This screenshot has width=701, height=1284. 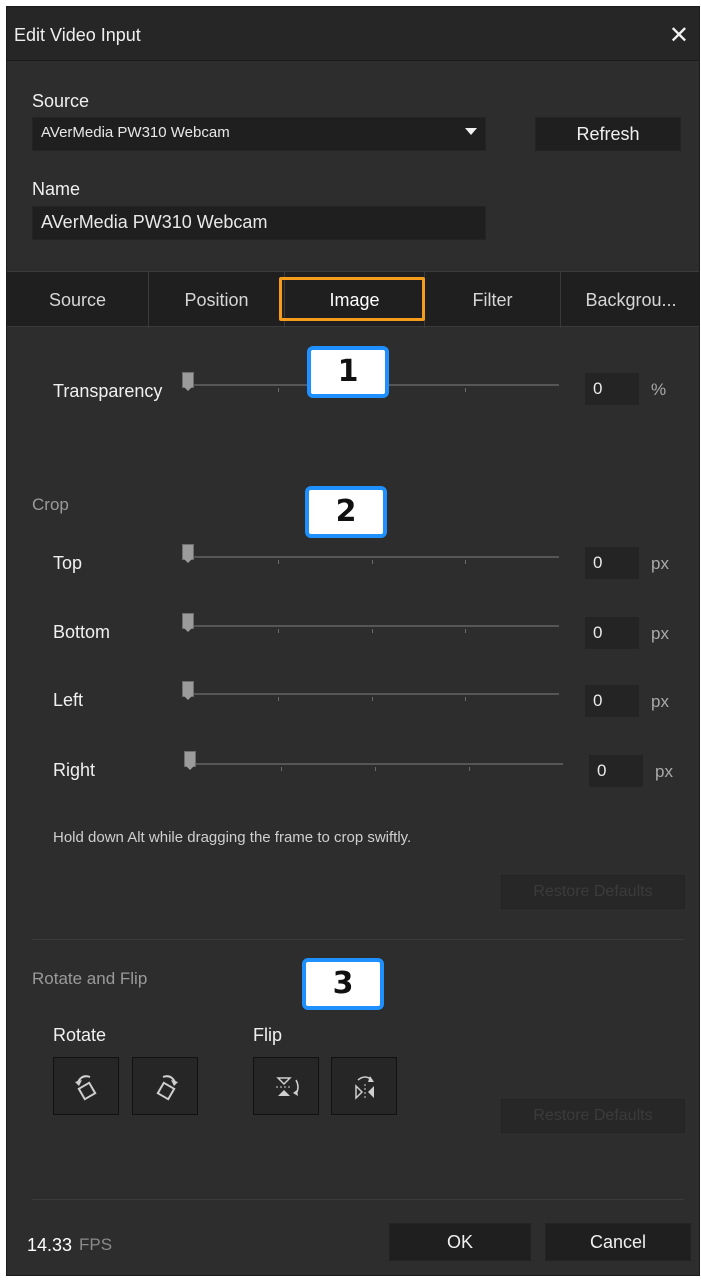 What do you see at coordinates (616, 771) in the screenshot?
I see `crop-right-value: 0` at bounding box center [616, 771].